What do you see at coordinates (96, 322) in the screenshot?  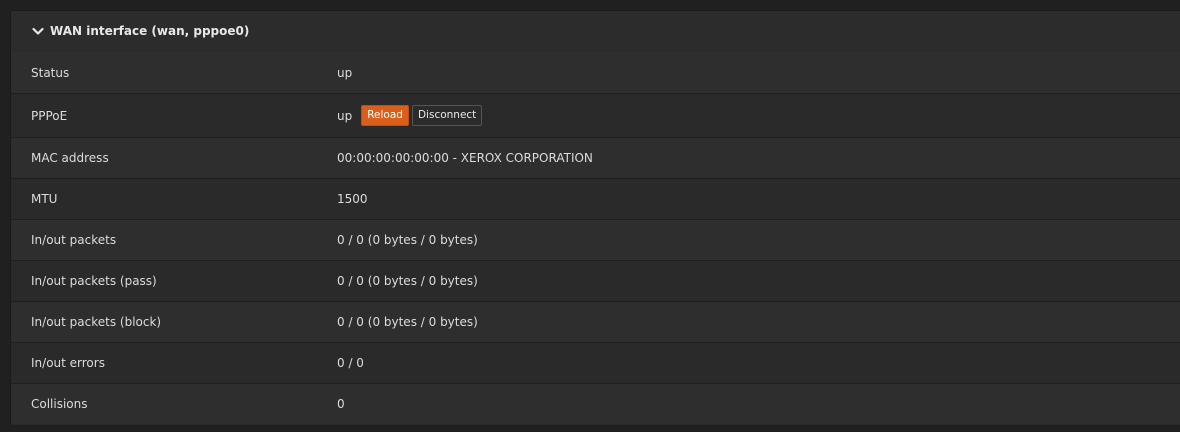 I see `row-label: In/out packets (block)` at bounding box center [96, 322].